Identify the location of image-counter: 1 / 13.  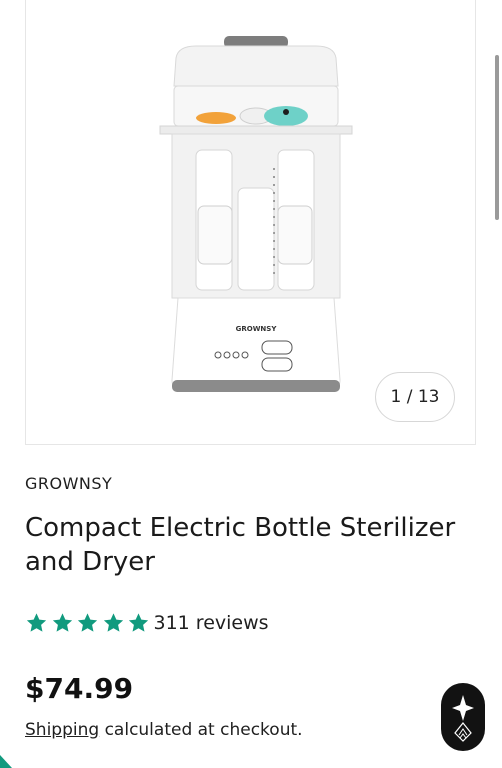
(415, 397).